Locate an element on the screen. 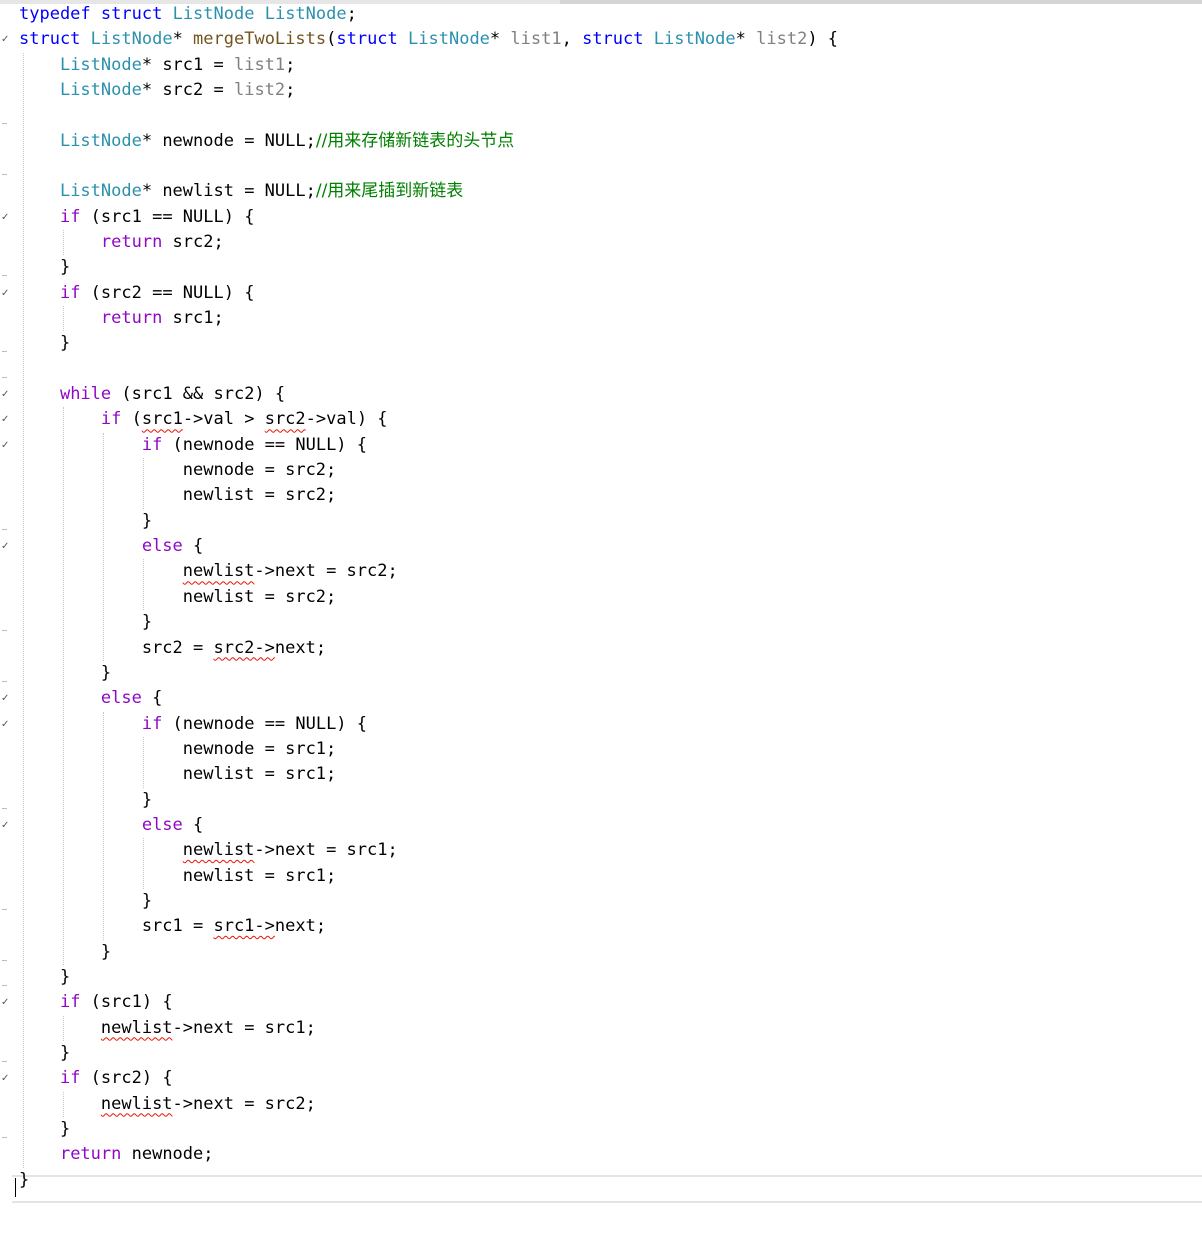  code-line: while (src1 && src2) { is located at coordinates (152, 394).